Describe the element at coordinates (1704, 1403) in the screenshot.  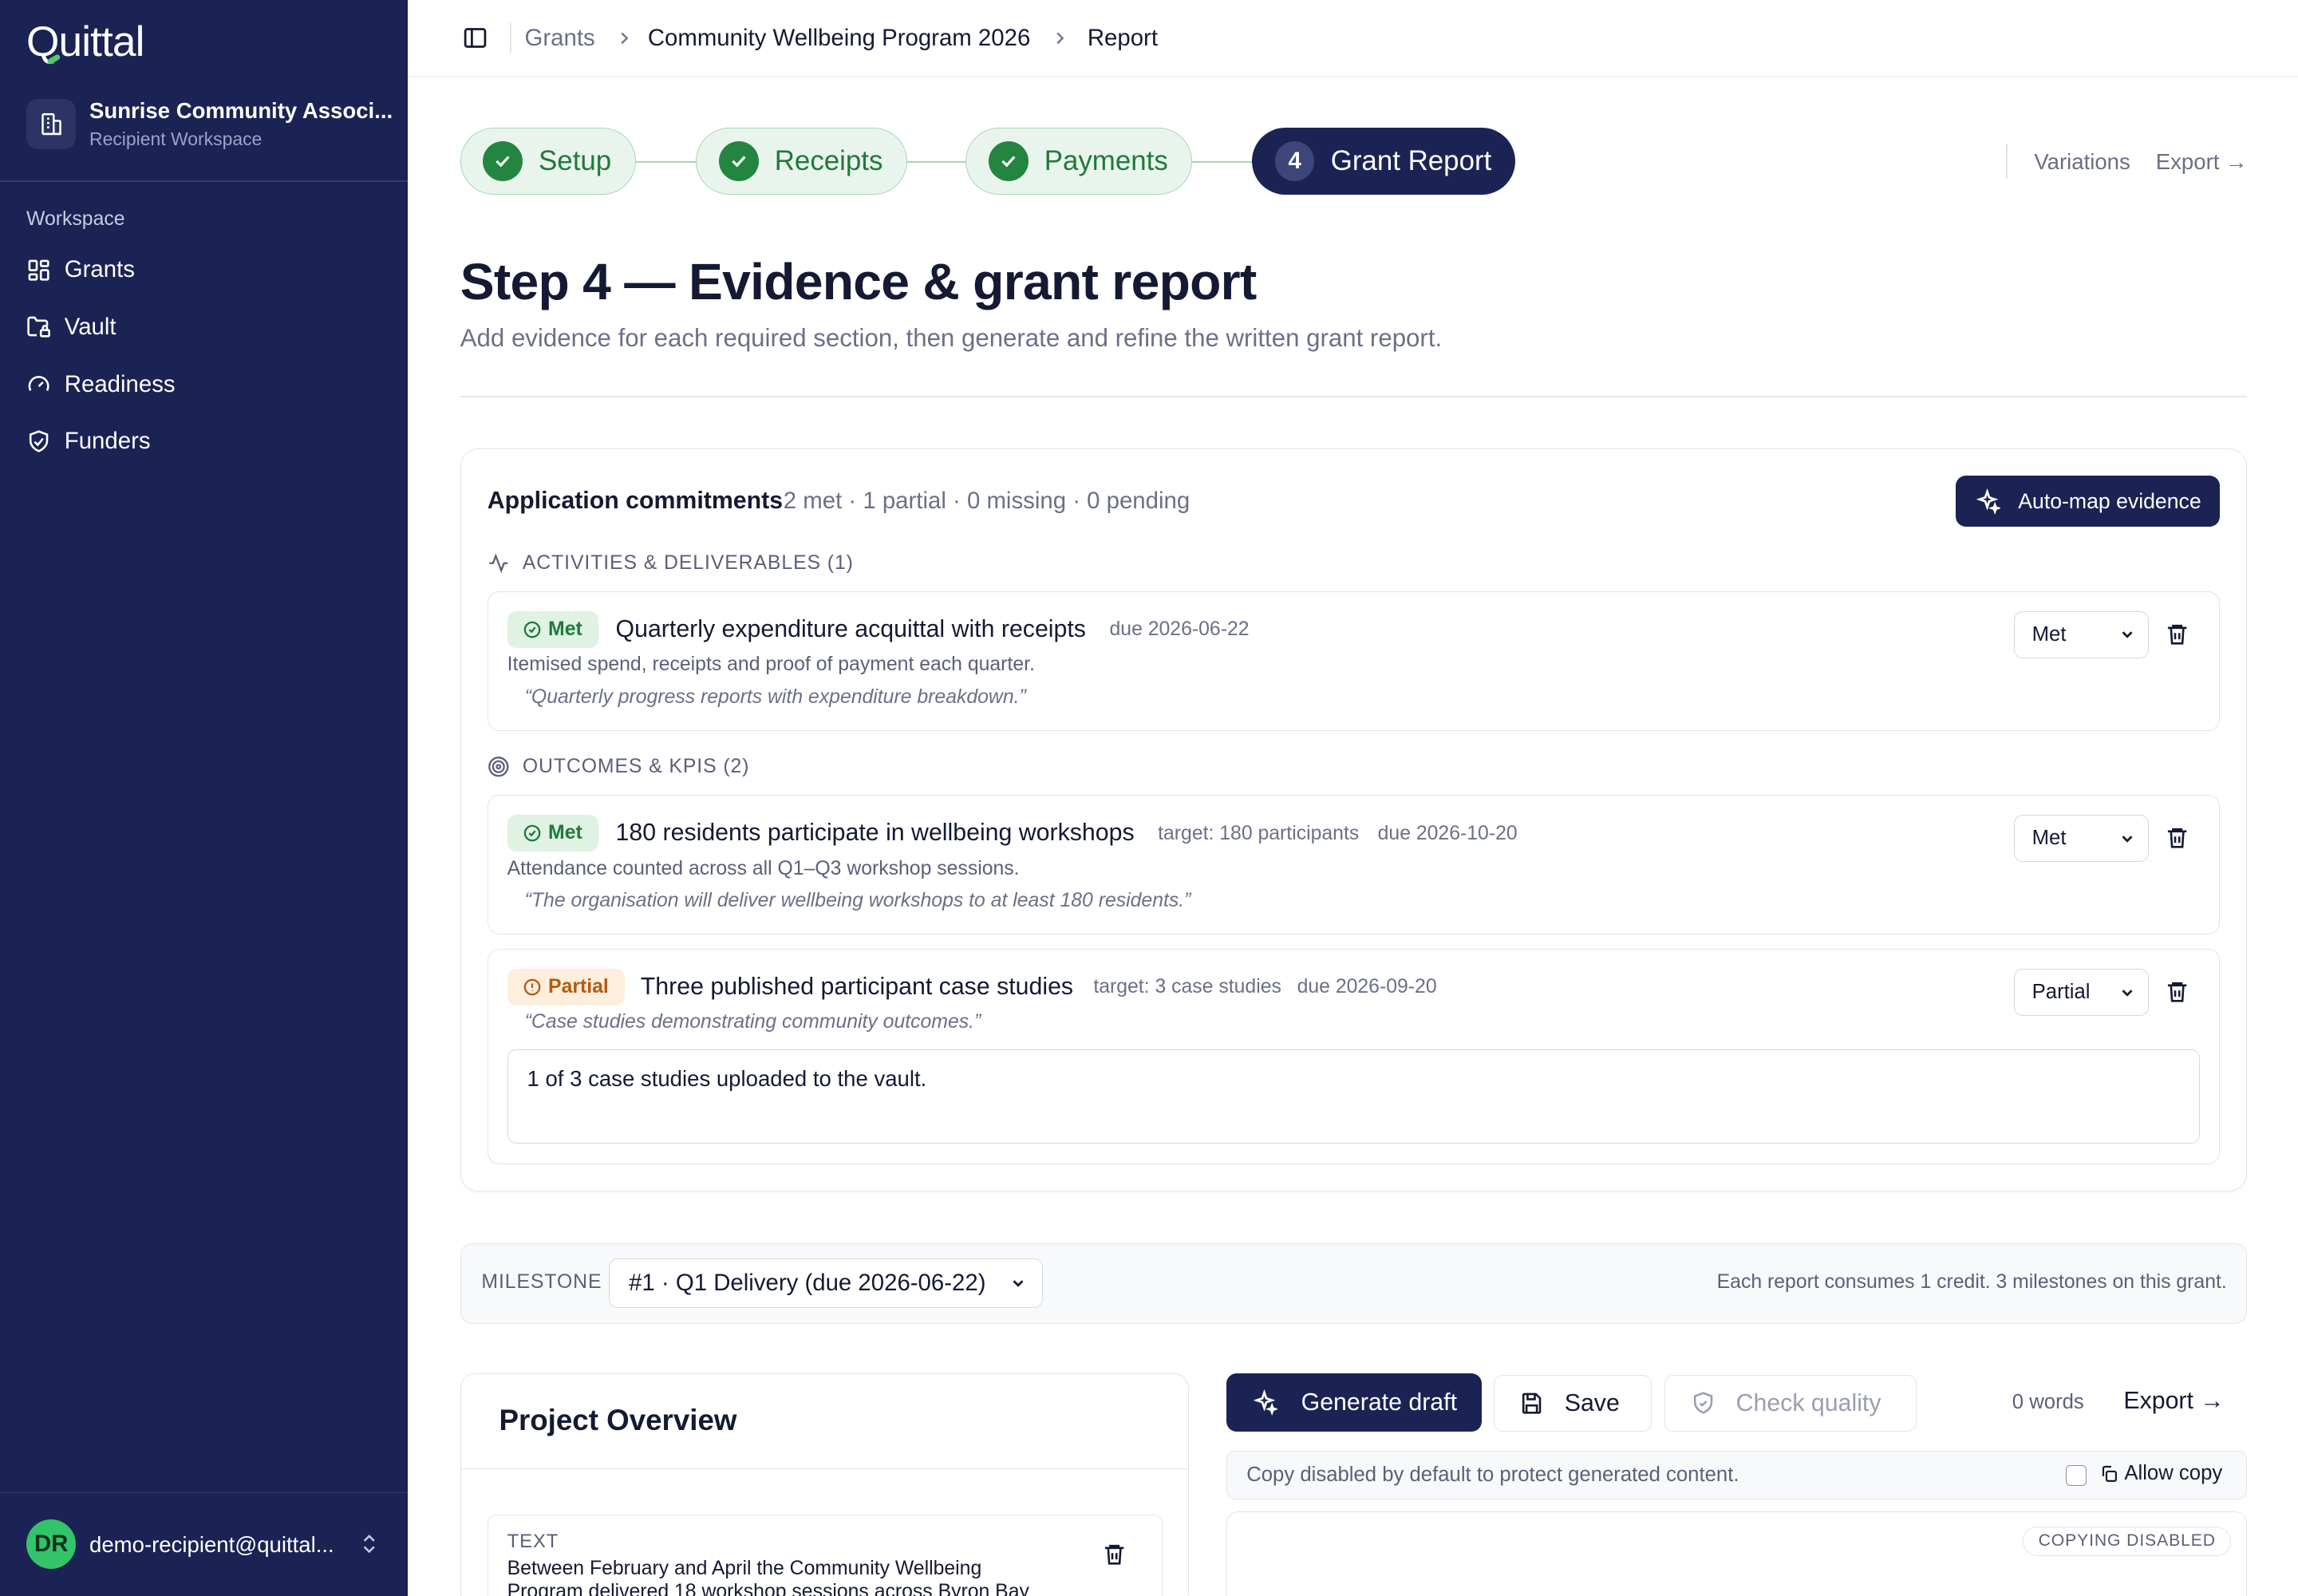
I see `shield-check-icon` at that location.